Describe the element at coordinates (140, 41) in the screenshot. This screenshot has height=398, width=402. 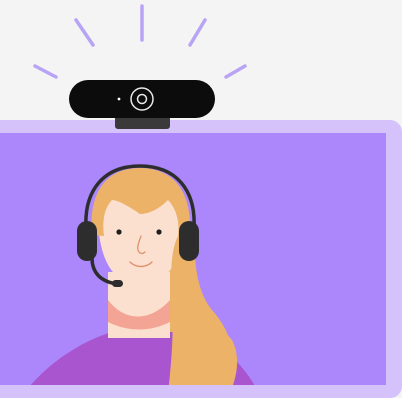
I see `light-rays-icon` at that location.